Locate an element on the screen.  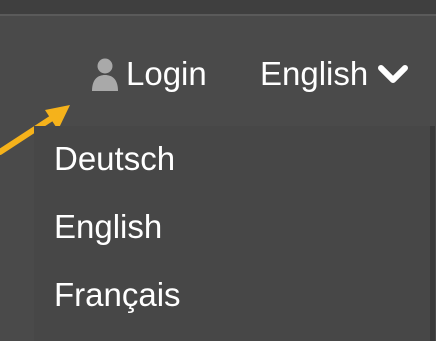
top-strip is located at coordinates (218, 8).